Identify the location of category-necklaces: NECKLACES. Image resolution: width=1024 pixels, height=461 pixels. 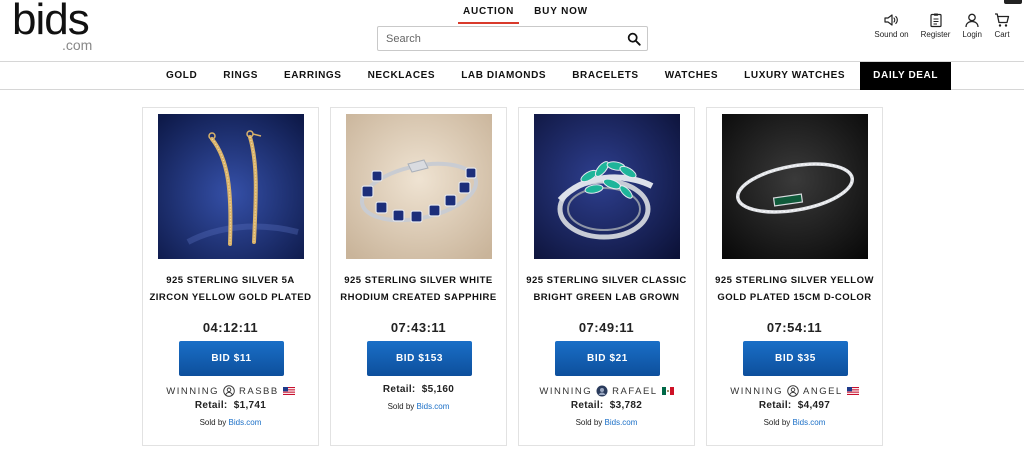
(402, 76).